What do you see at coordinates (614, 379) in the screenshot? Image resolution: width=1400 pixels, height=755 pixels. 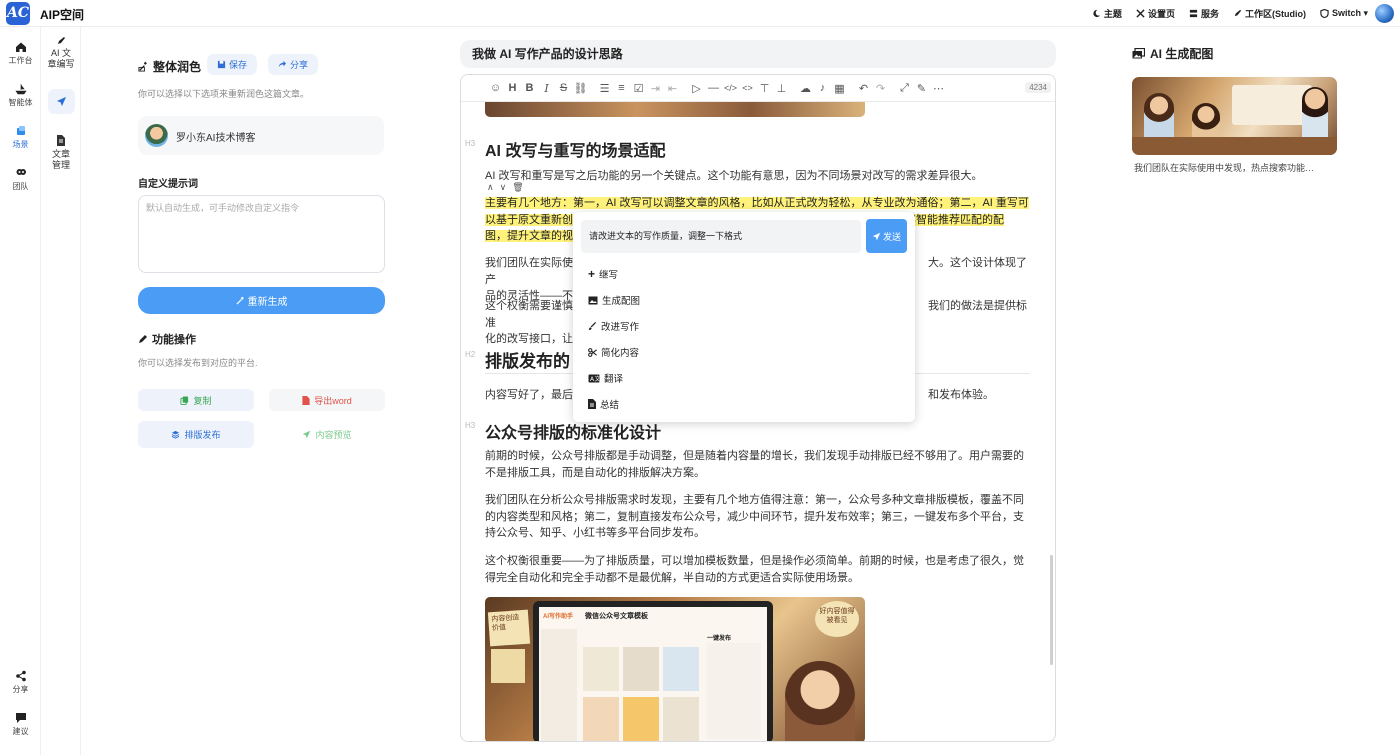 I see `menu-item-label: 翻译` at bounding box center [614, 379].